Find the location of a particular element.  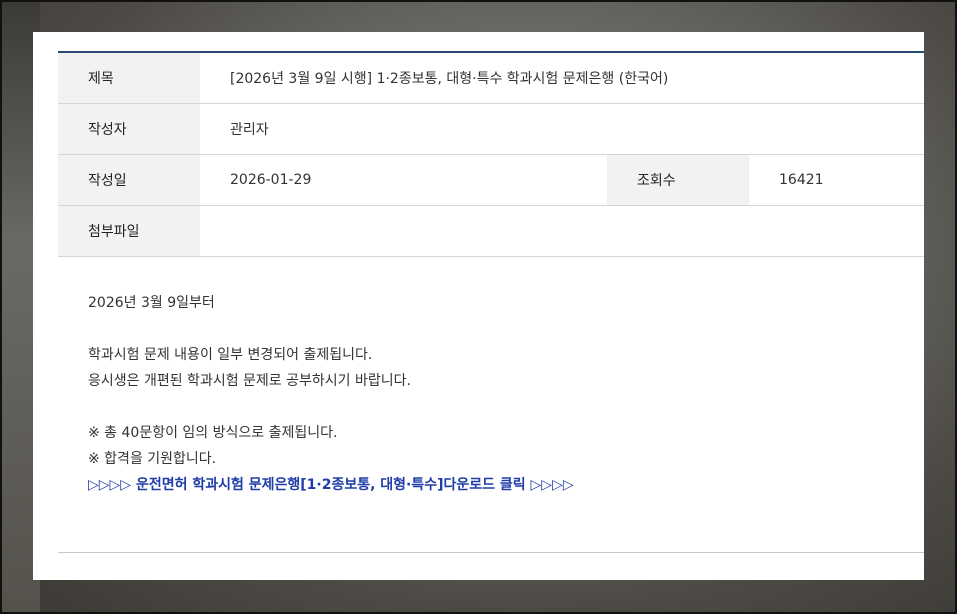

body-line: ※ 합격을 기원합니다. is located at coordinates (152, 459).